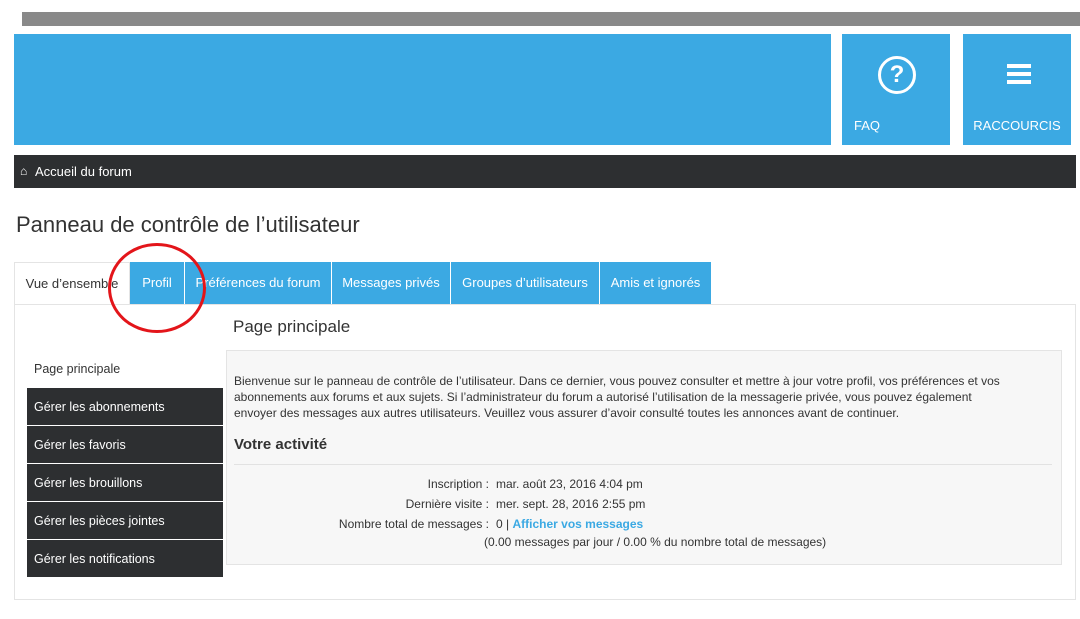  I want to click on faq-button: ? FAQ, so click(896, 89).